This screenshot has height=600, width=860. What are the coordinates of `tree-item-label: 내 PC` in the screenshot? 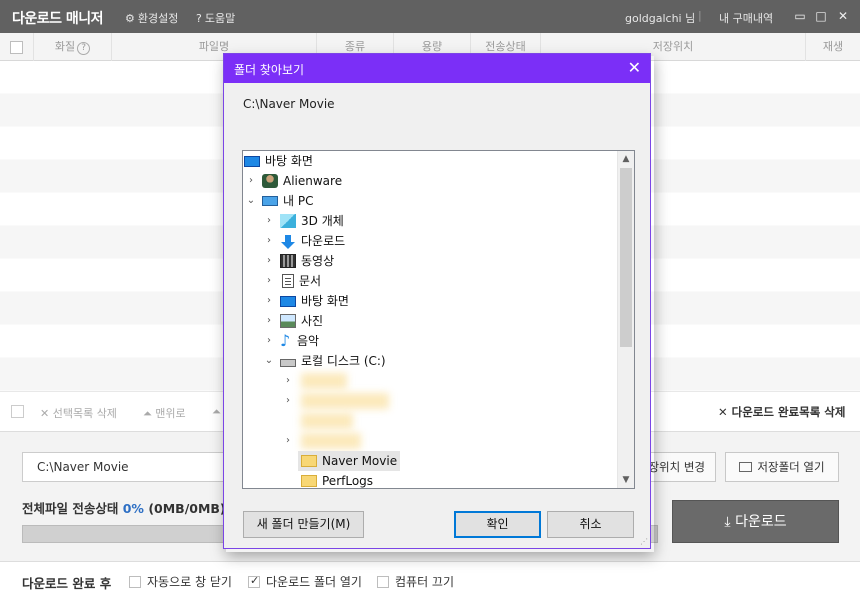 It's located at (298, 201).